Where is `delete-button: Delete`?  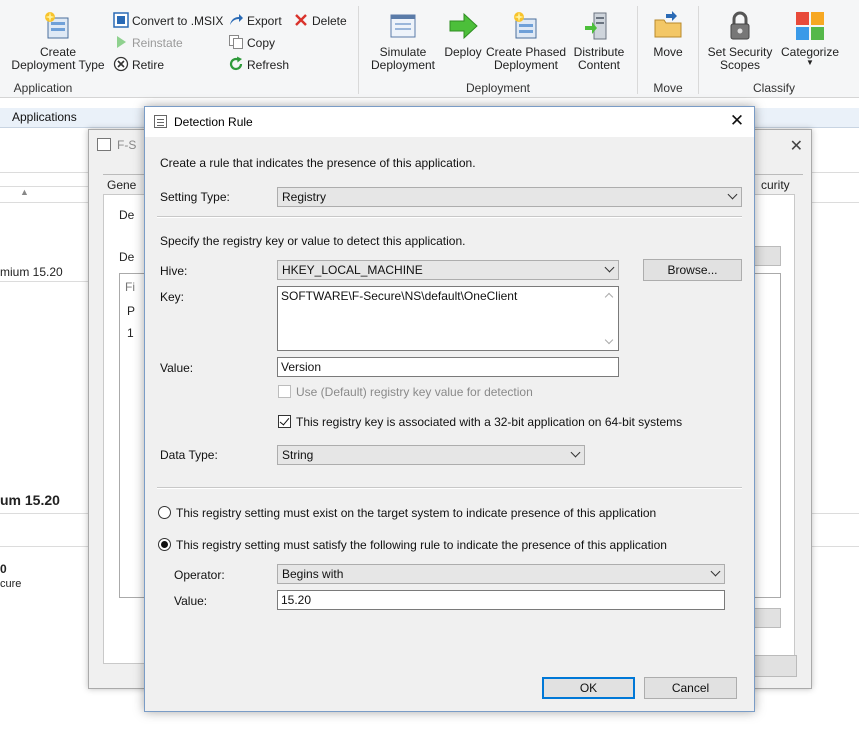 delete-button: Delete is located at coordinates (320, 21).